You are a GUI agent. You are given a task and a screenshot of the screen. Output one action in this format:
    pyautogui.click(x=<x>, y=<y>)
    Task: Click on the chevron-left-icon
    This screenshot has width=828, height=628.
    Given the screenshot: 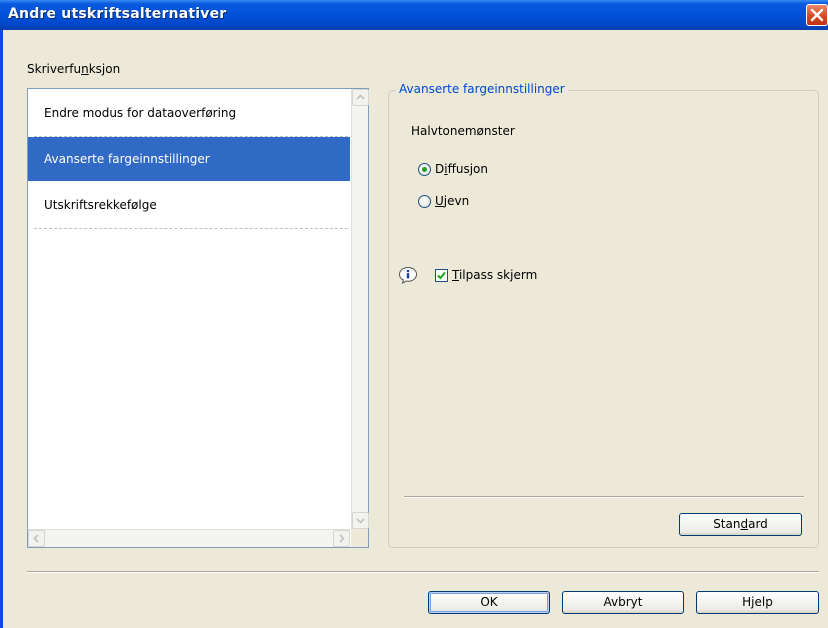 What is the action you would take?
    pyautogui.click(x=36, y=538)
    